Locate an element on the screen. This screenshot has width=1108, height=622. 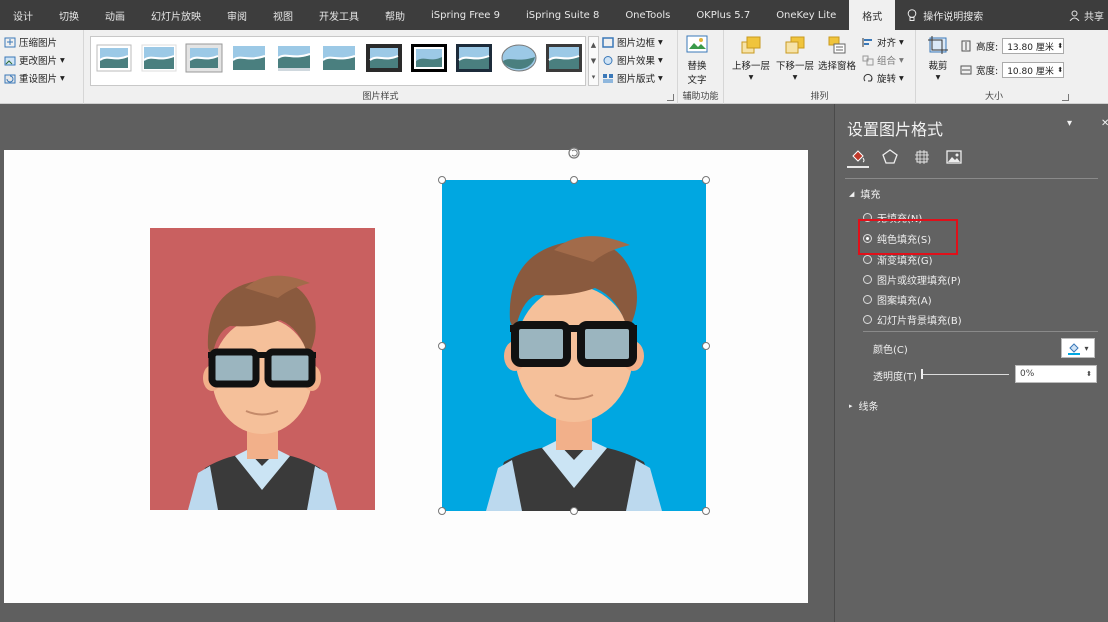
picture-border-button: 图片边框 ▾ is located at coordinates (632, 42).